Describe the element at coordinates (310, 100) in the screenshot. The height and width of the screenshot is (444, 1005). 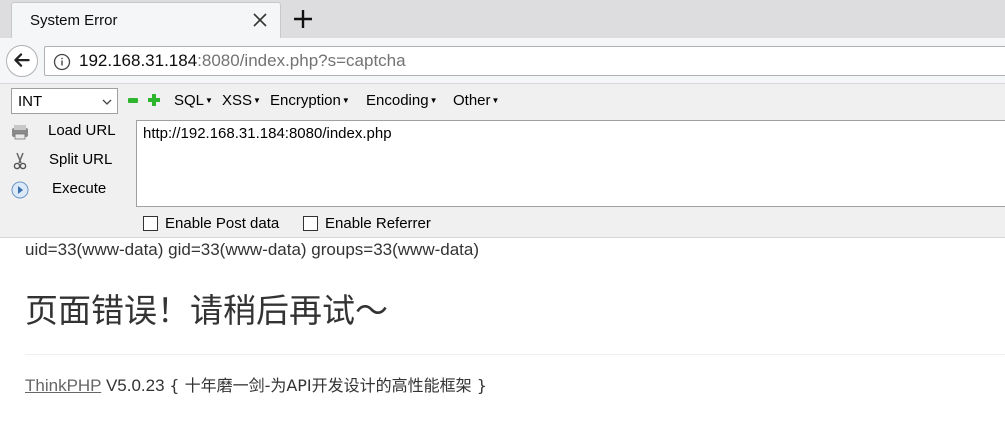
I see `menu-encryption: Encryption▼` at that location.